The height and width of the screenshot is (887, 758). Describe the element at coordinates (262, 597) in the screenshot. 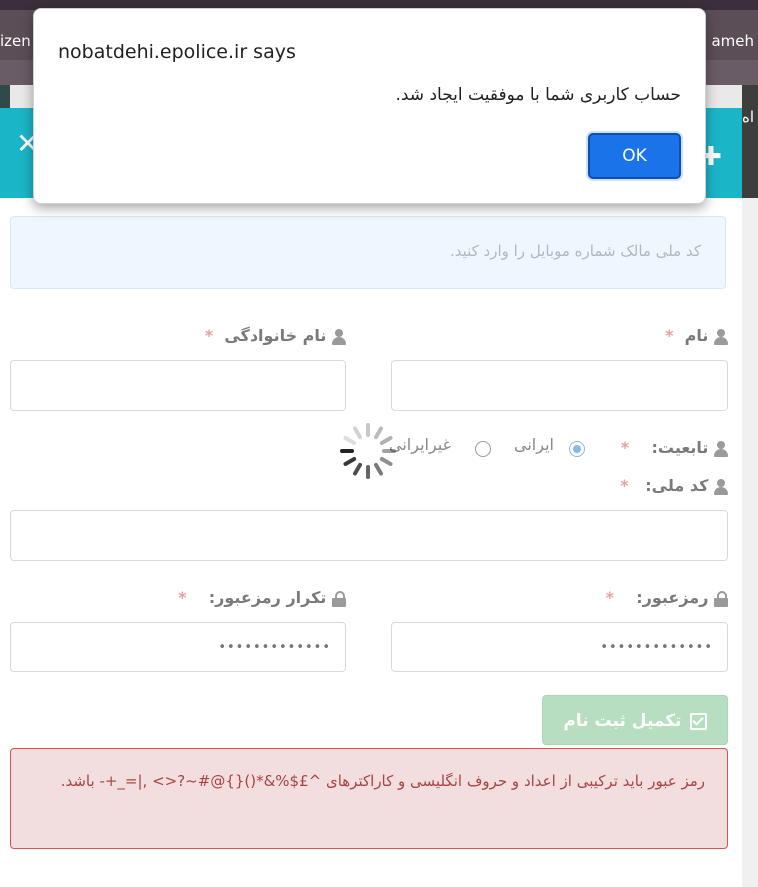

I see `password-repeat-label: تکرار رمزعبور: *` at that location.